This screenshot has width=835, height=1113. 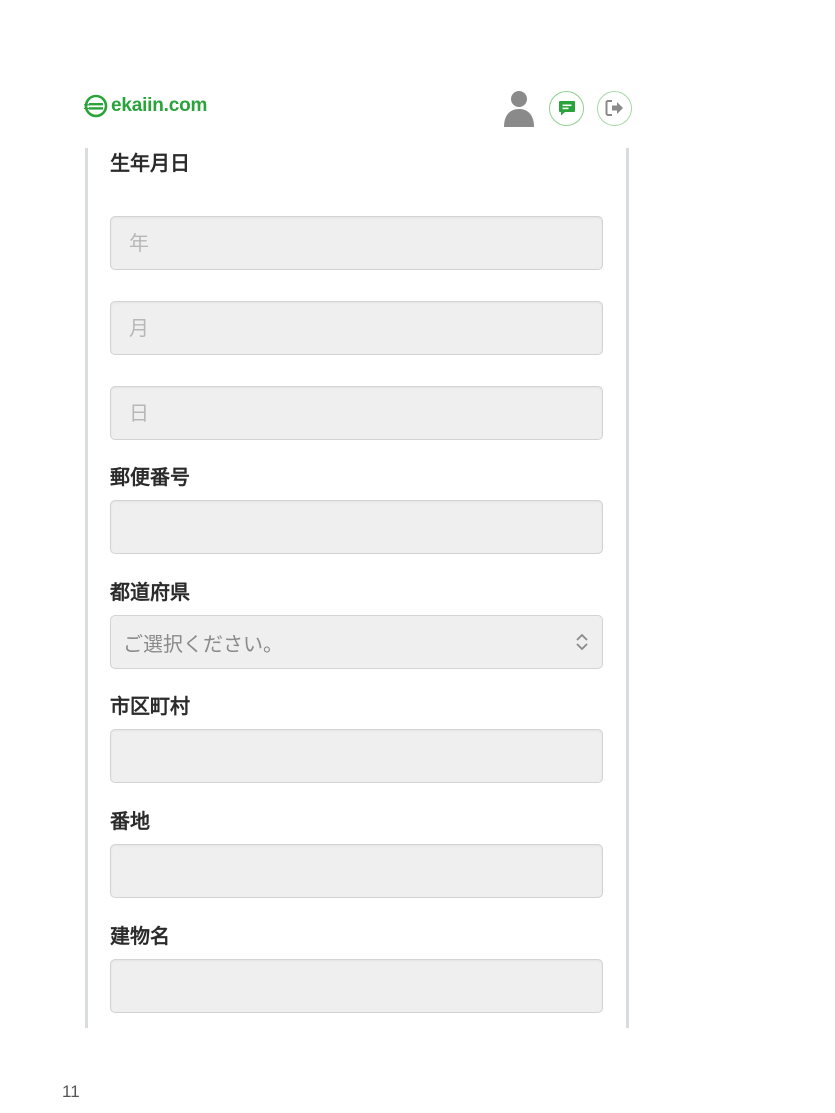 What do you see at coordinates (356, 413) in the screenshot?
I see `birth-day-input` at bounding box center [356, 413].